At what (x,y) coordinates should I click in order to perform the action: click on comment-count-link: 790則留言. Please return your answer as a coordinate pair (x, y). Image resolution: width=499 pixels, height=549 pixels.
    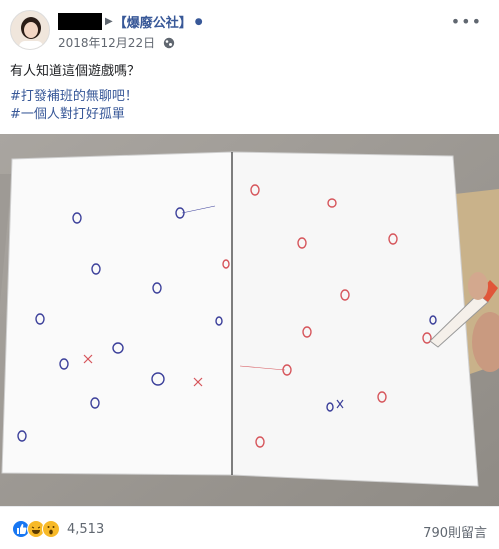
    Looking at the image, I should click on (455, 531).